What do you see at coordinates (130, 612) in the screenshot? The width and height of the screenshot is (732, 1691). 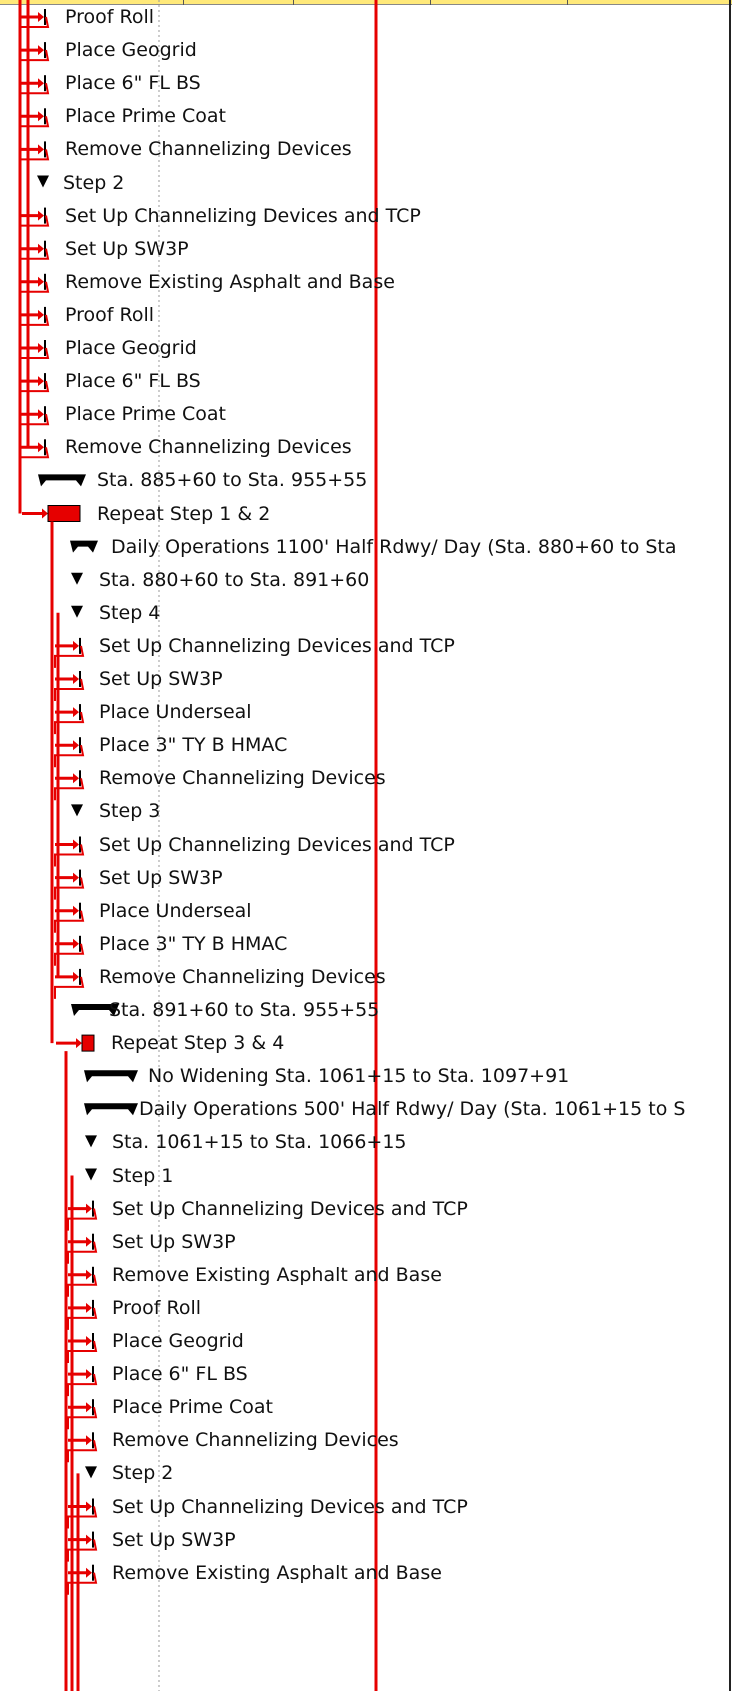 I see `summary-label: Step 4` at bounding box center [130, 612].